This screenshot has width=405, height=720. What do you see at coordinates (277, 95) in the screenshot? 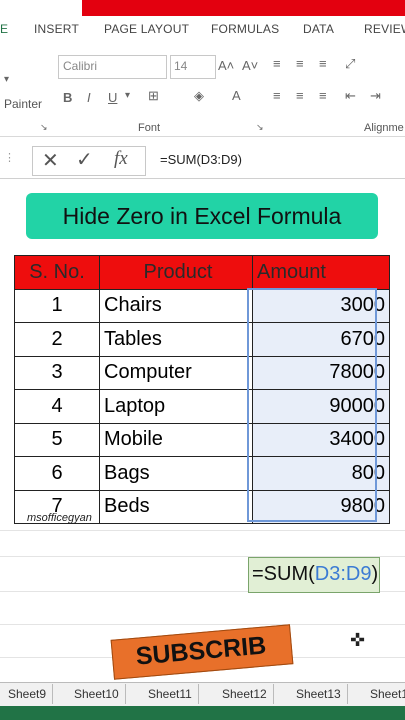
I see `align-left-icon: ≡` at bounding box center [277, 95].